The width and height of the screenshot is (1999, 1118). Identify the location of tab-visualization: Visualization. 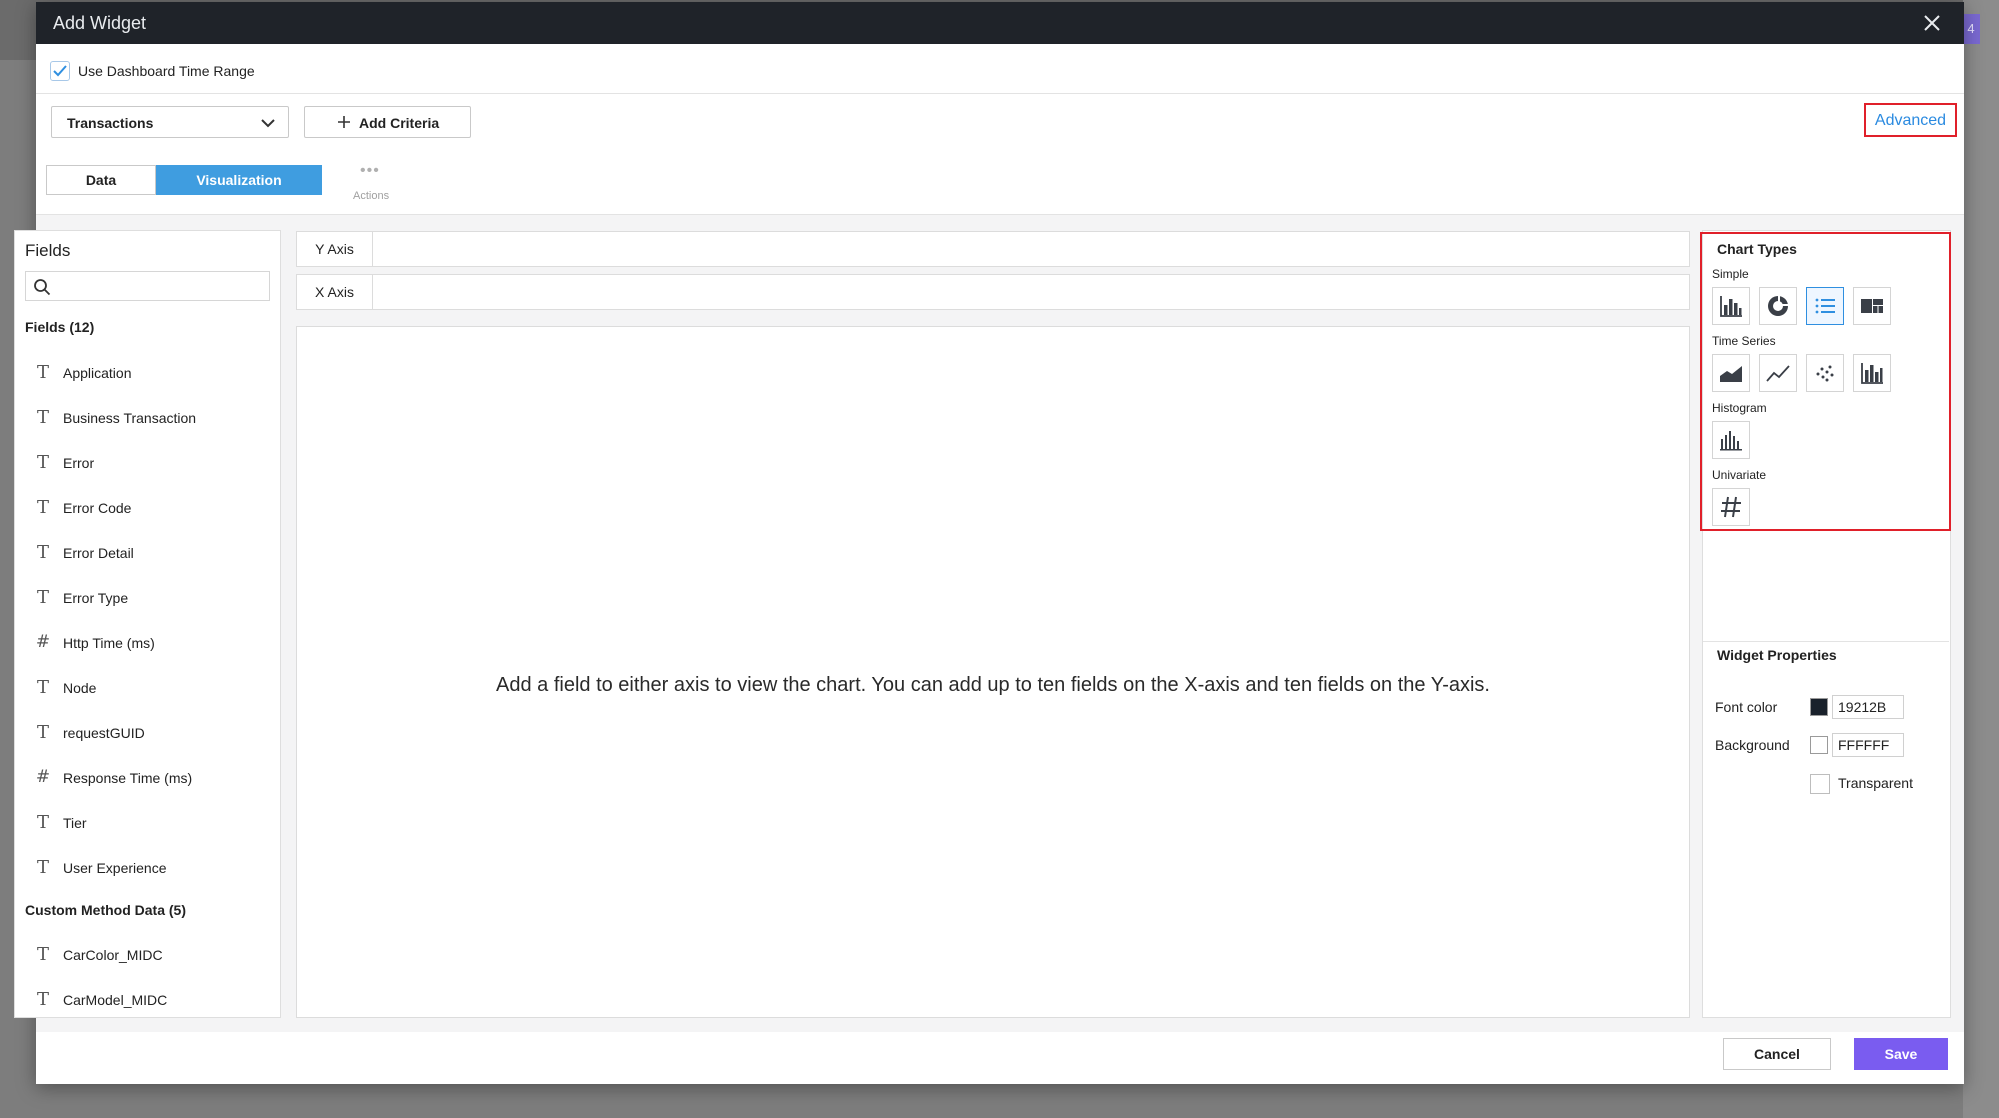
(239, 180).